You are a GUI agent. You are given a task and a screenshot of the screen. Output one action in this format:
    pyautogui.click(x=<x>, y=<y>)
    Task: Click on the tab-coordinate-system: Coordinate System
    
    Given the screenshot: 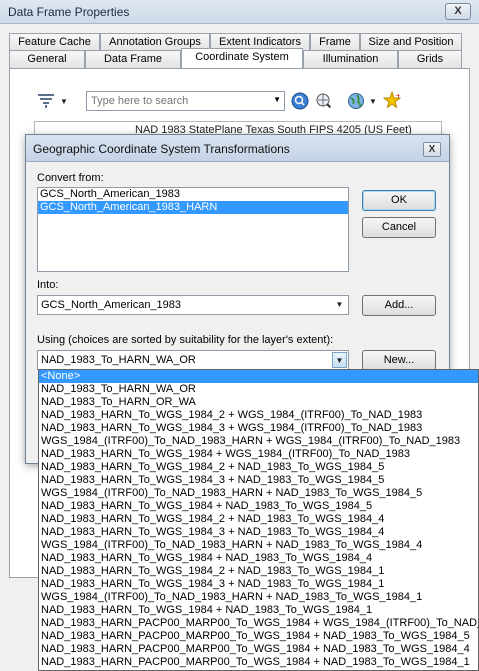 What is the action you would take?
    pyautogui.click(x=242, y=58)
    